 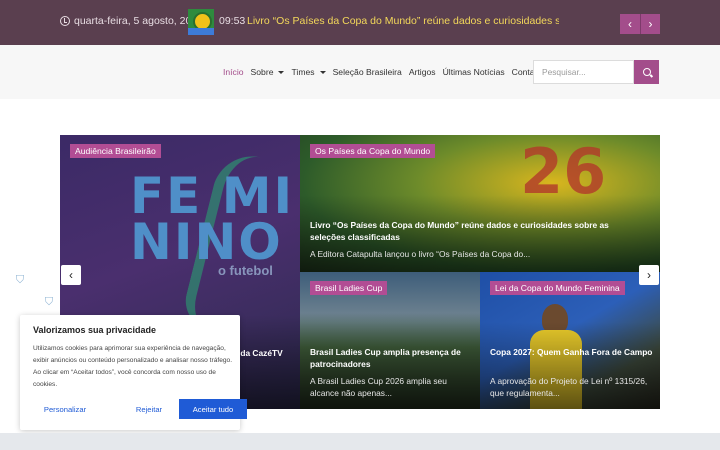 I want to click on cookie-customize-button: Personalizar, so click(x=65, y=409).